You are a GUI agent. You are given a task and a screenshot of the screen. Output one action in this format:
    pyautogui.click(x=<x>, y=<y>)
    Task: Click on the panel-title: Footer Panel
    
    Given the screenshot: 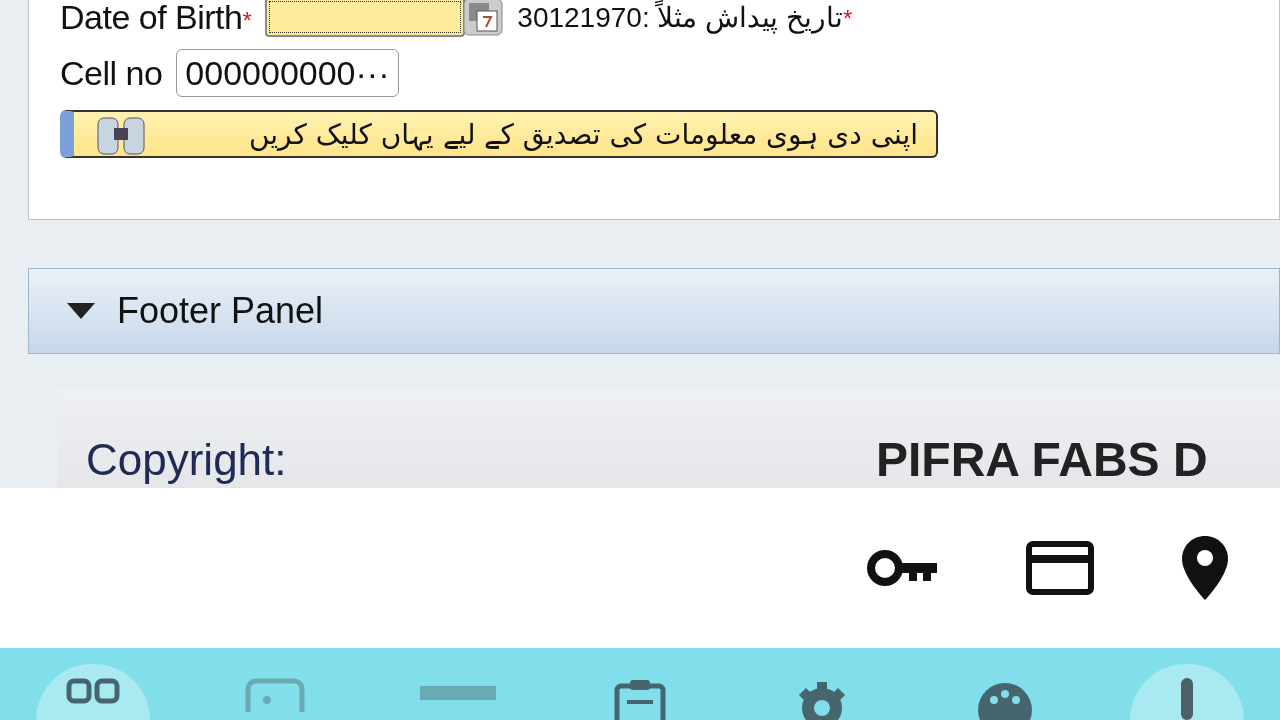 What is the action you would take?
    pyautogui.click(x=220, y=311)
    